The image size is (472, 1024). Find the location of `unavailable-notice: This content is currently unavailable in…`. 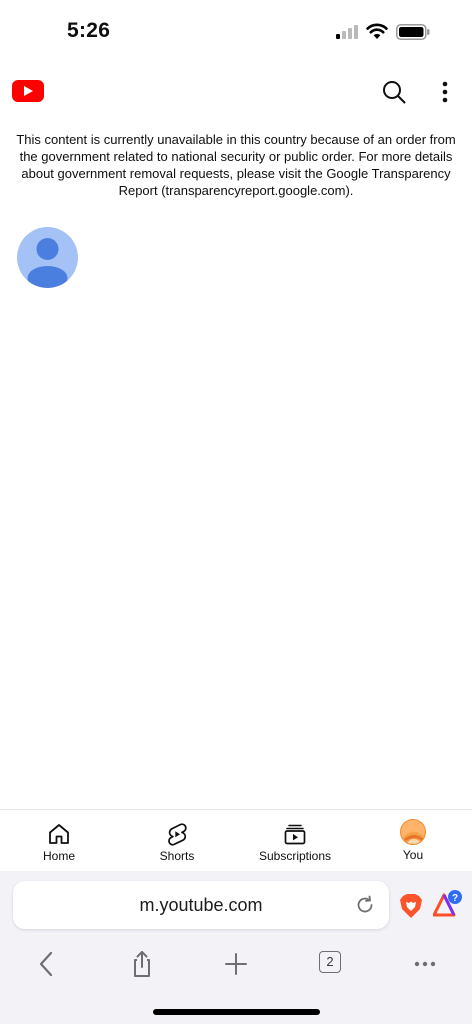

unavailable-notice: This content is currently unavailable in… is located at coordinates (236, 165).